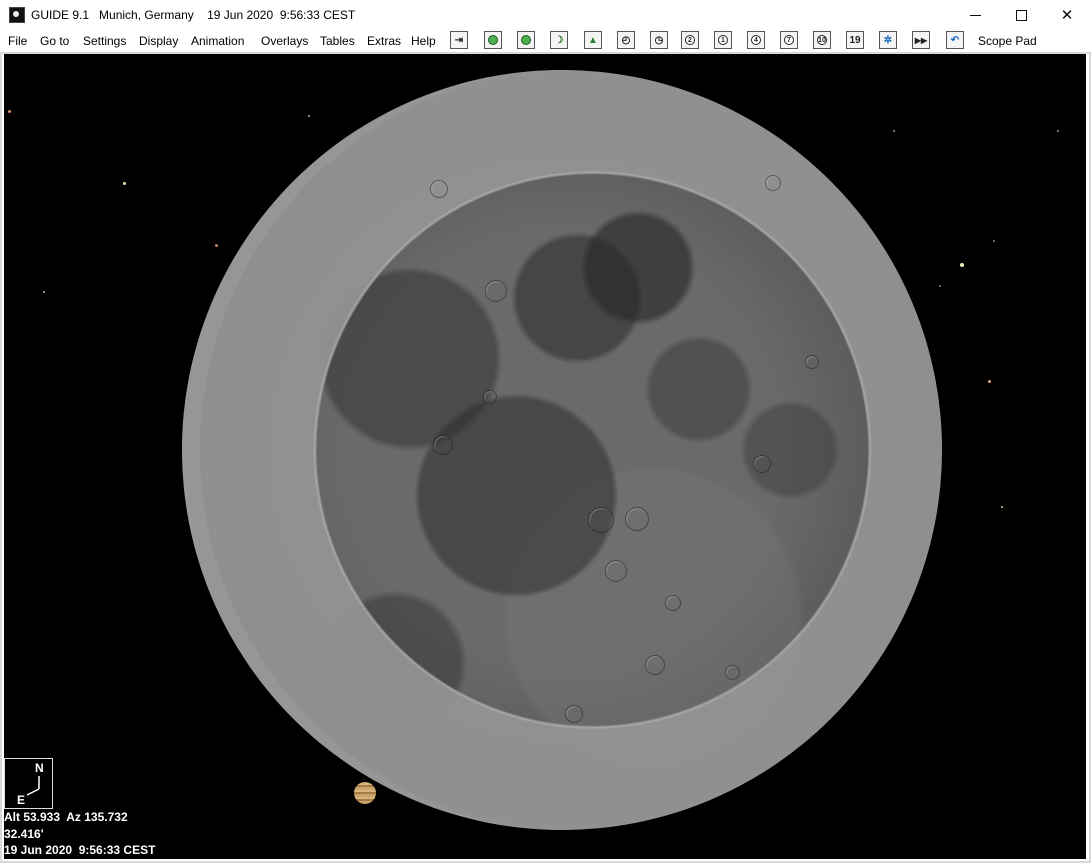 The height and width of the screenshot is (863, 1091). I want to click on fast-forward-icon: ▶▶, so click(921, 40).